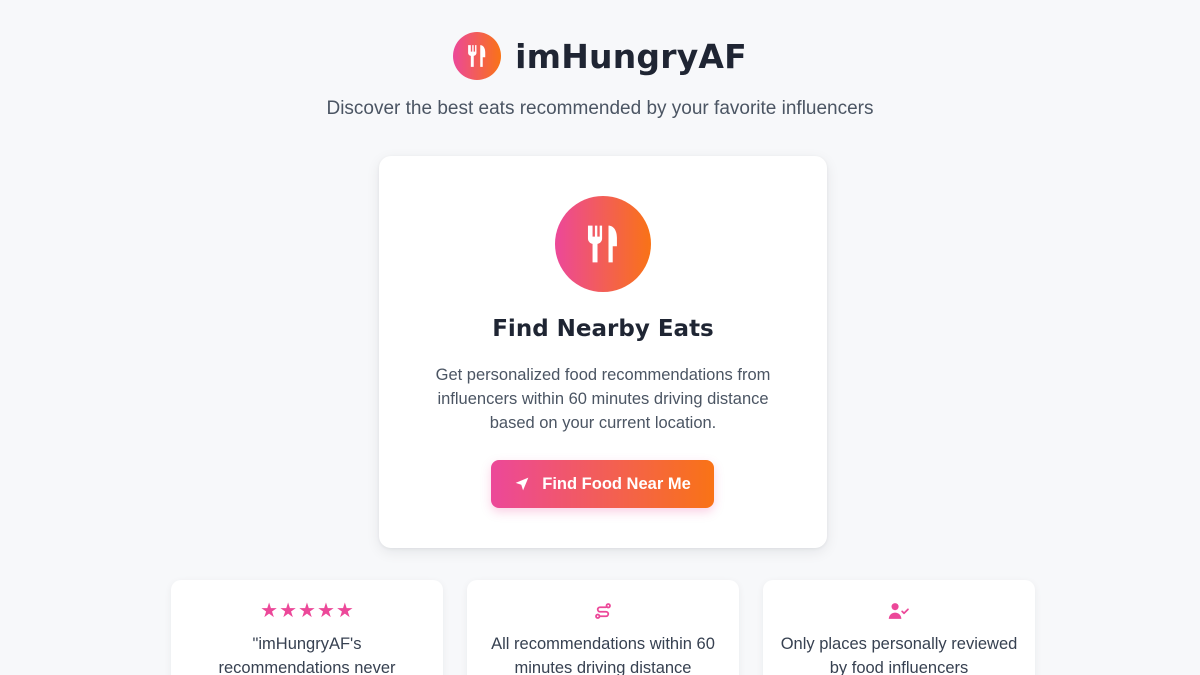 This screenshot has width=1200, height=675. What do you see at coordinates (522, 484) in the screenshot?
I see `location-arrow-icon` at bounding box center [522, 484].